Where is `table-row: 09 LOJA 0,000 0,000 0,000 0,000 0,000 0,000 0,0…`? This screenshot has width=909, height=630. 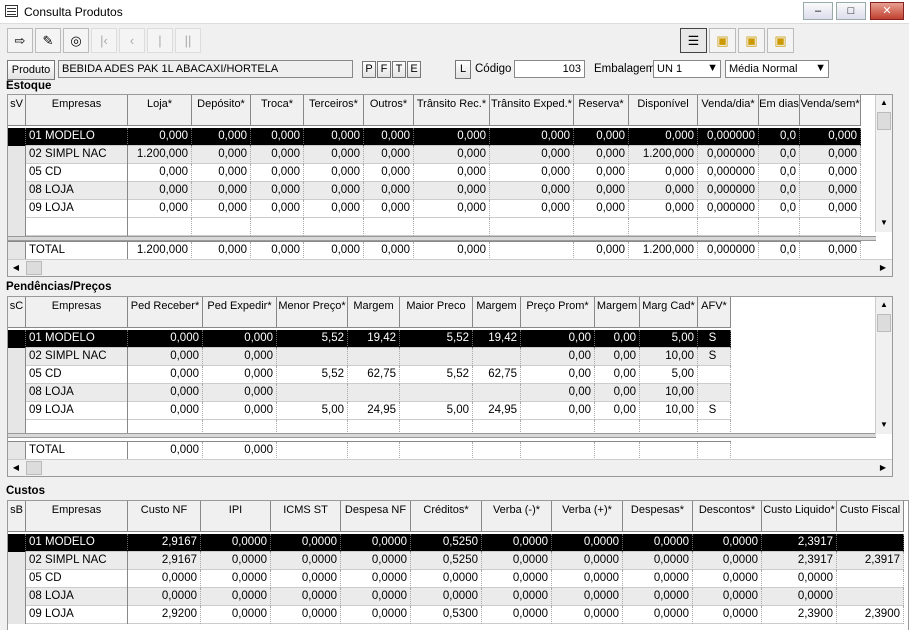
table-row: 09 LOJA 0,000 0,000 0,000 0,000 0,000 0,000 0,0… is located at coordinates (434, 209).